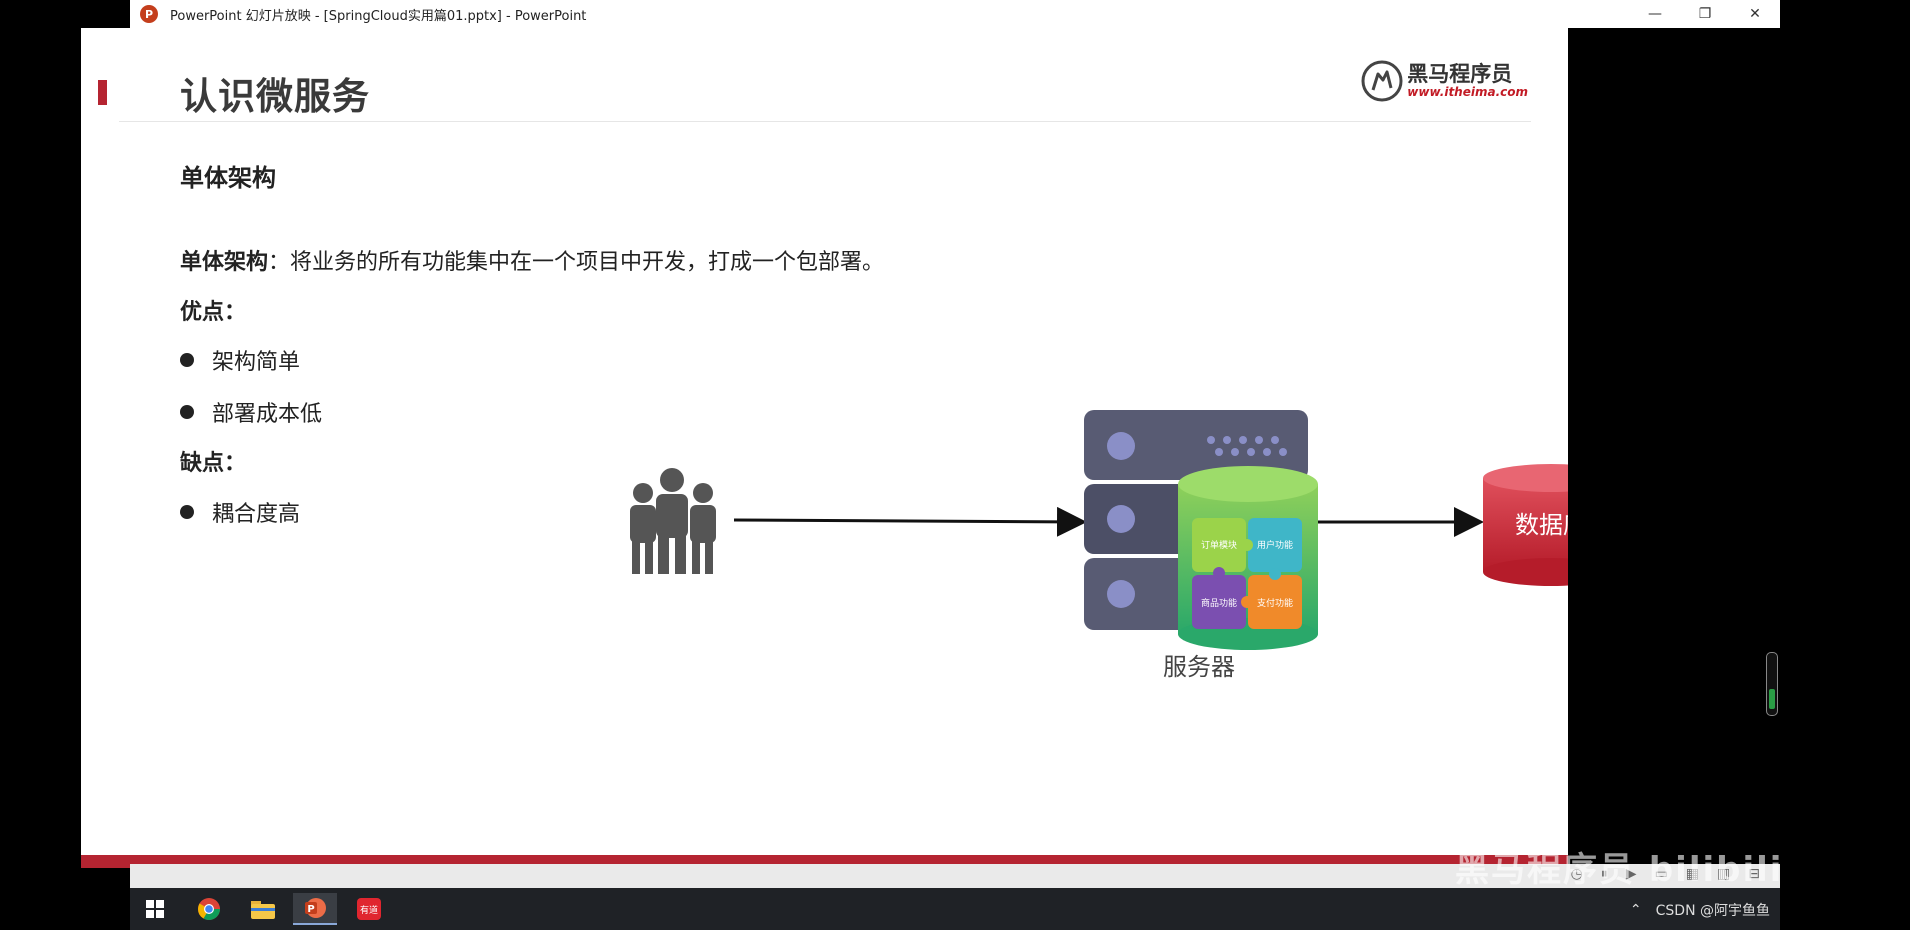  What do you see at coordinates (263, 909) in the screenshot?
I see `file-explorer-icon` at bounding box center [263, 909].